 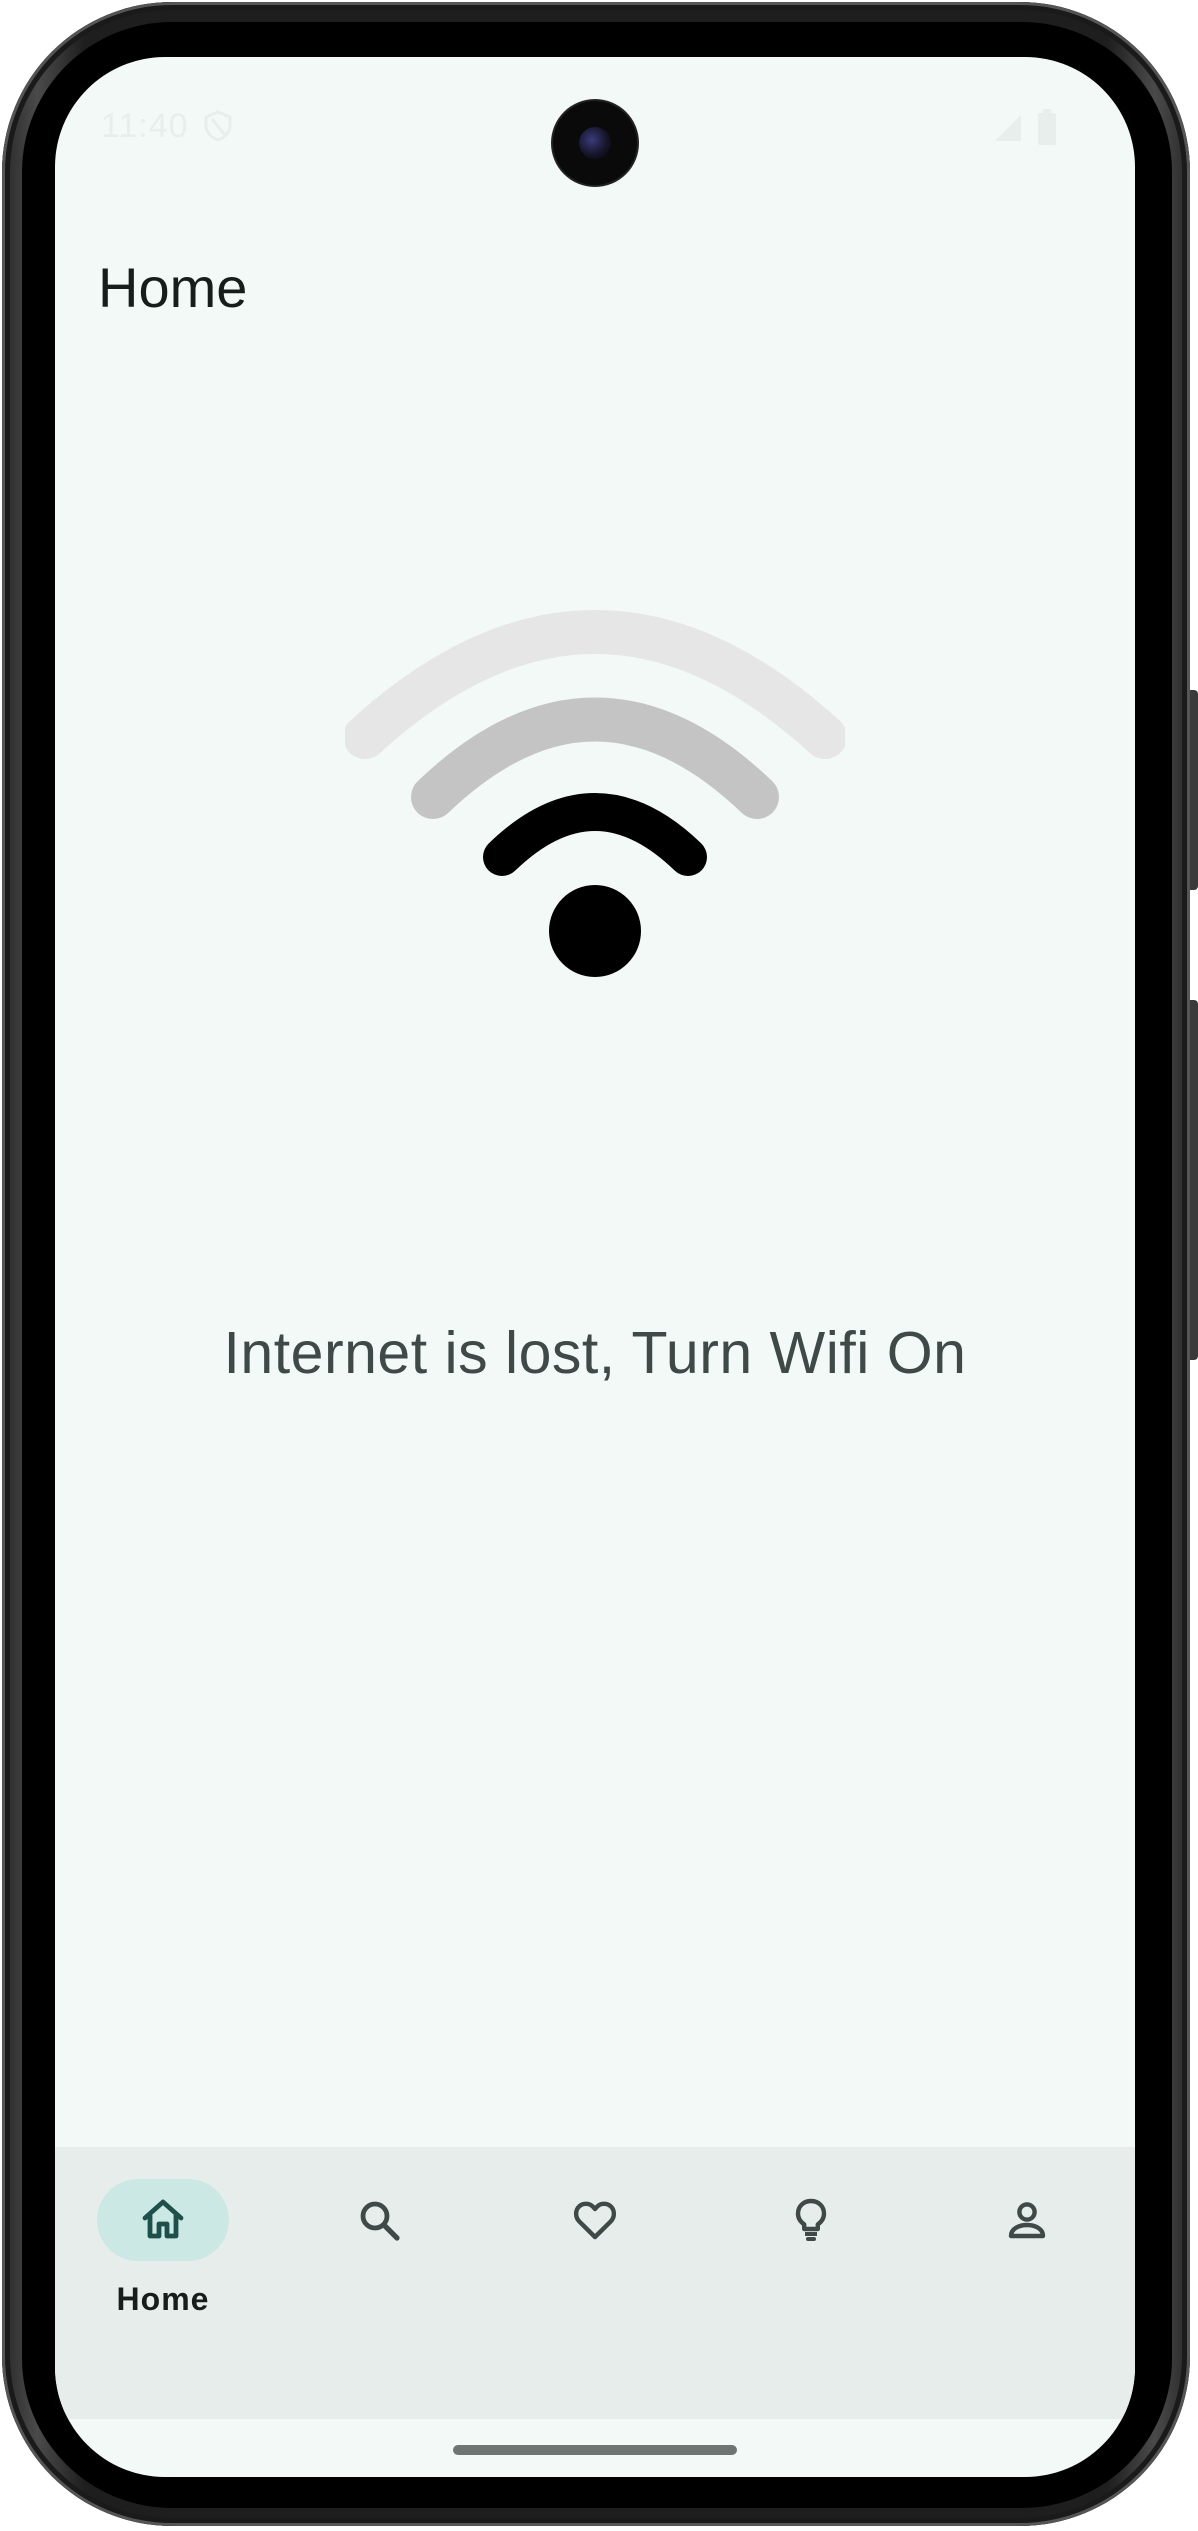 I want to click on wifi-icon, so click(x=595, y=793).